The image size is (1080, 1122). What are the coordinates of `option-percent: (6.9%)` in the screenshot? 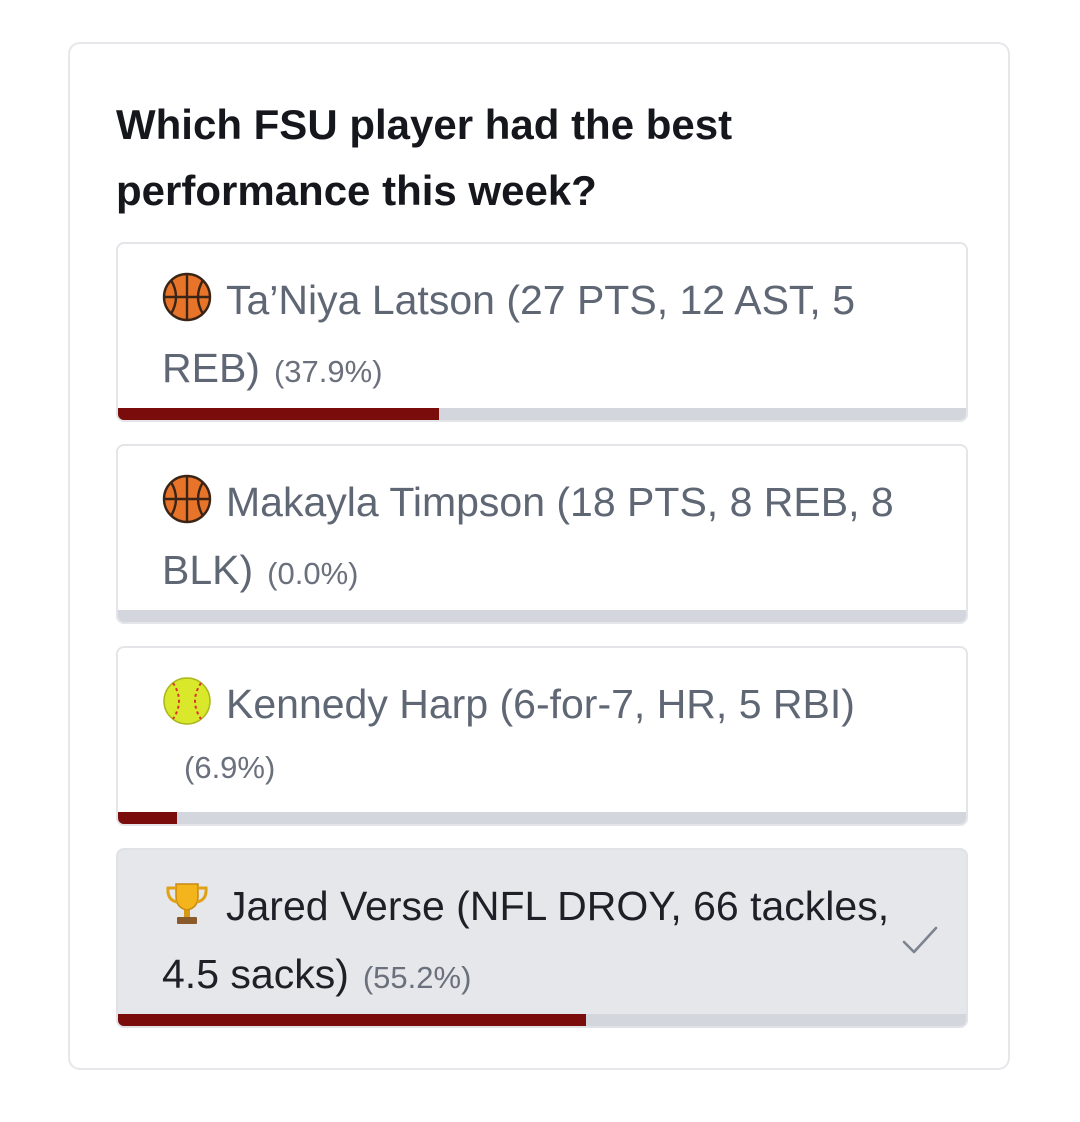 It's located at (230, 767).